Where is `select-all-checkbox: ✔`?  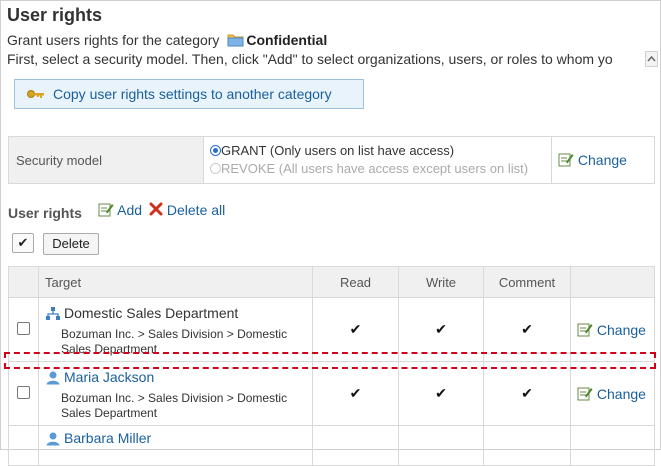 select-all-checkbox: ✔ is located at coordinates (23, 243).